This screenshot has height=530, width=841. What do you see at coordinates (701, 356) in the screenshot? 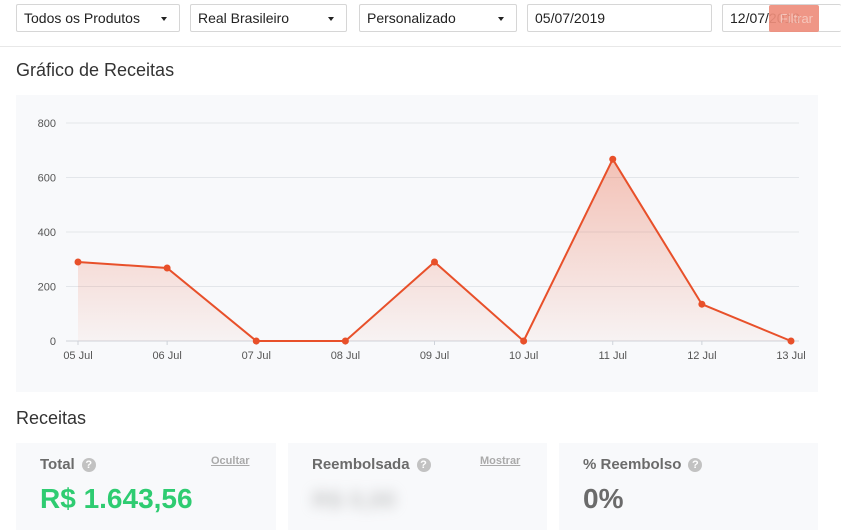
I see `x-tick-label: 12 Jul` at bounding box center [701, 356].